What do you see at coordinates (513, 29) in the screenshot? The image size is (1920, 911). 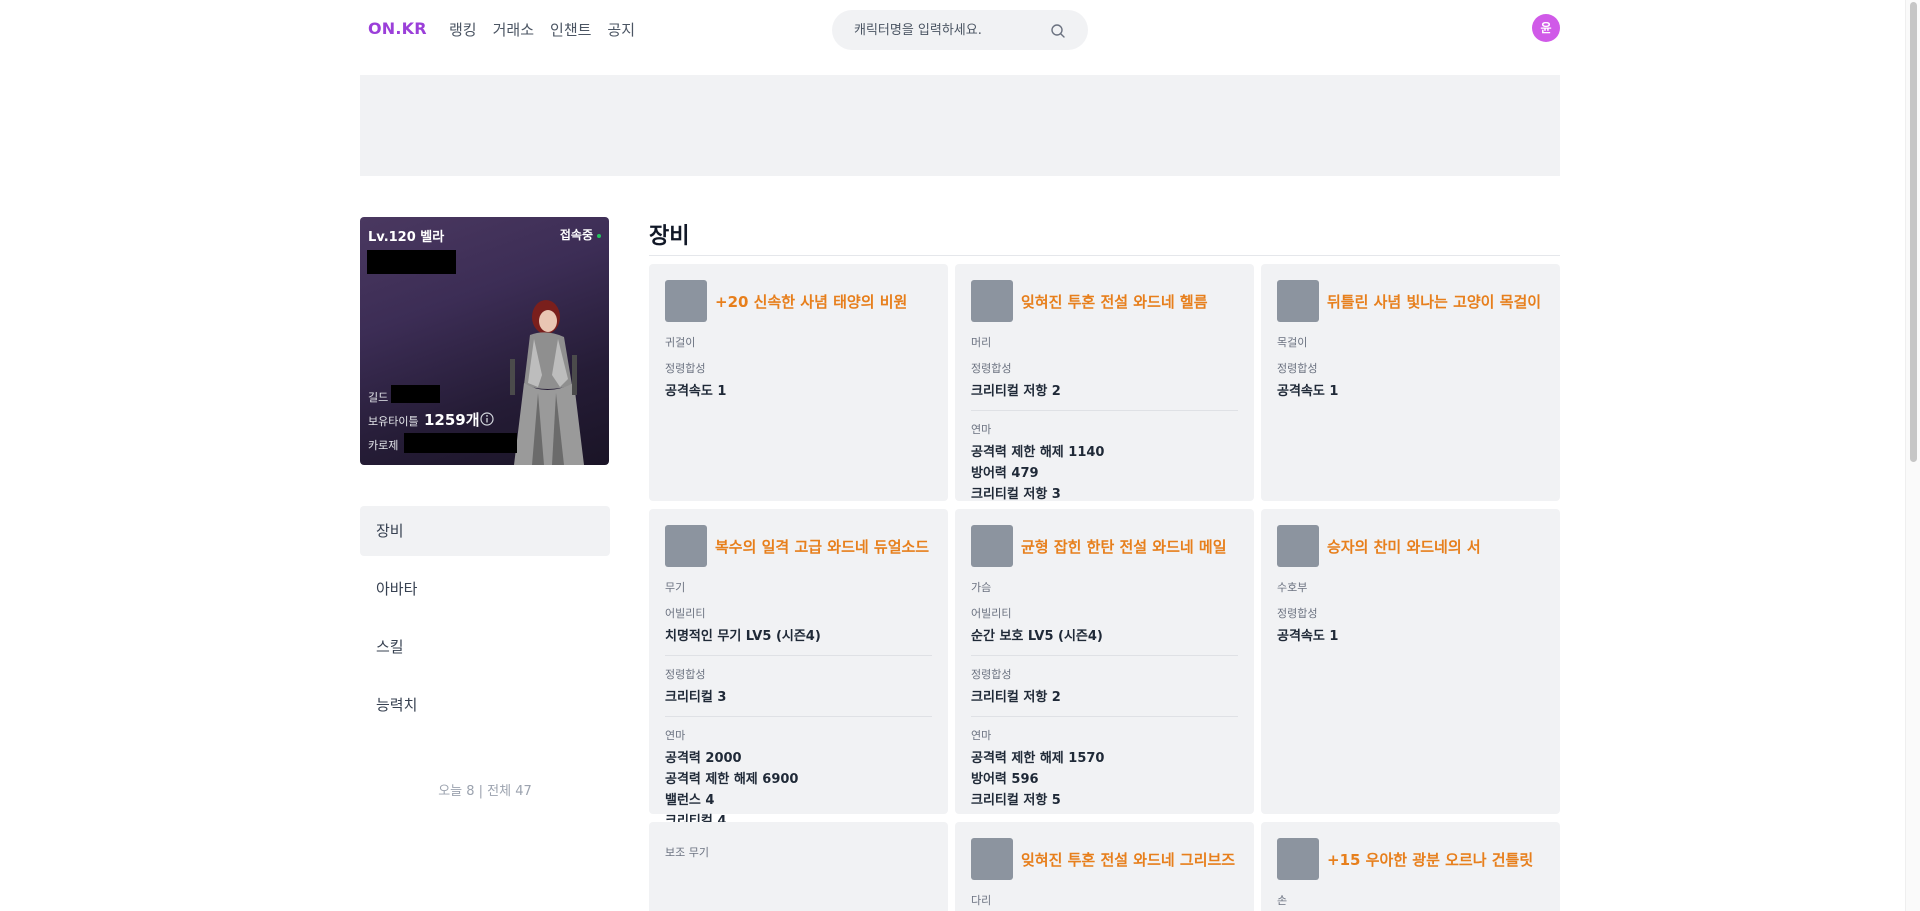 I see `nav-exchange: 거래소` at bounding box center [513, 29].